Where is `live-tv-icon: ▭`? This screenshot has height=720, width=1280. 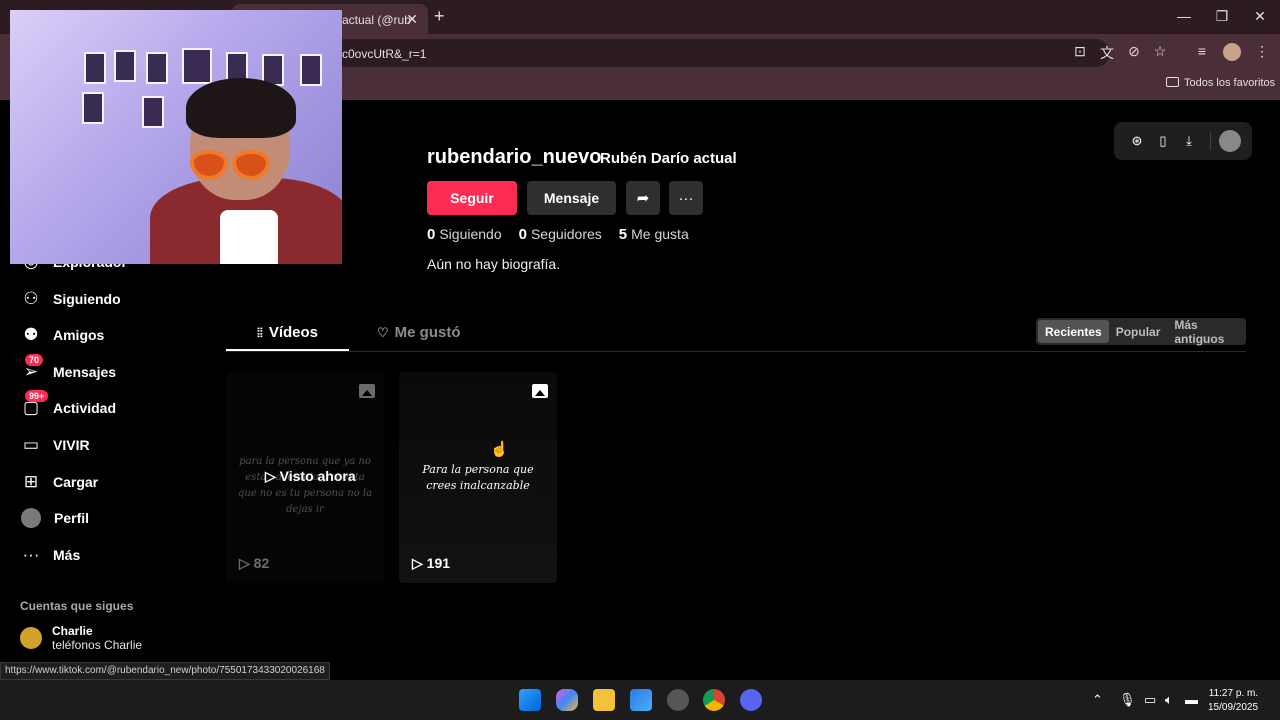
live-tv-icon: ▭ is located at coordinates (31, 444).